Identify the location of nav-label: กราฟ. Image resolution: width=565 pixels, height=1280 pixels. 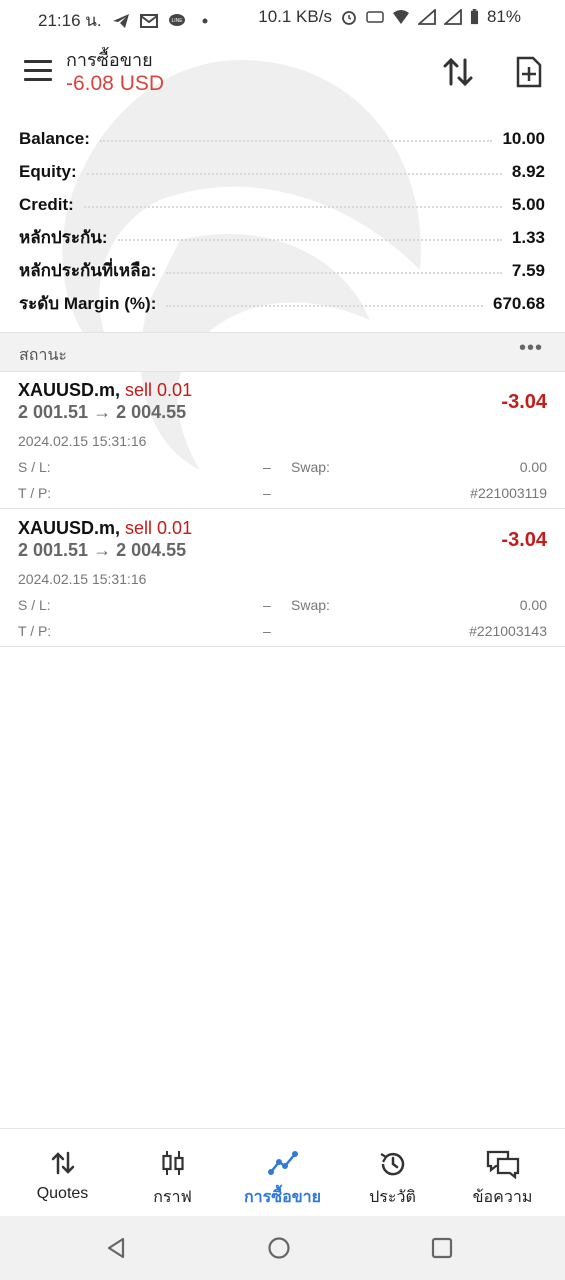
(172, 1197).